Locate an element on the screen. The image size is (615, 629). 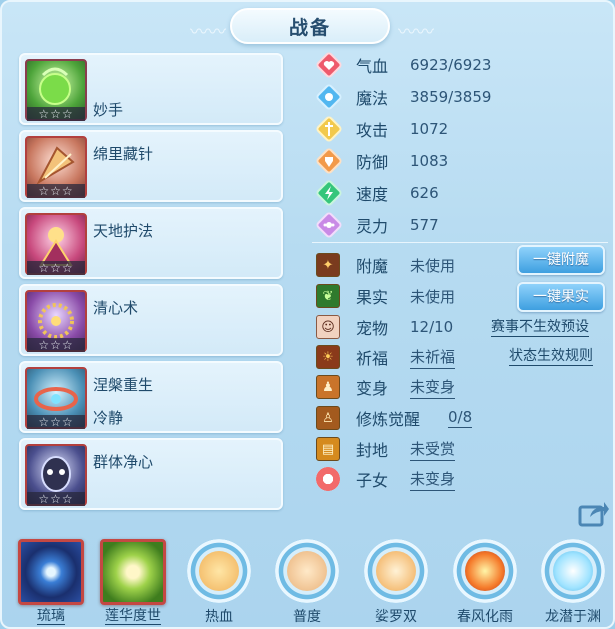
bottom-slot-7: 龙潜于渊 is located at coordinates (573, 583).